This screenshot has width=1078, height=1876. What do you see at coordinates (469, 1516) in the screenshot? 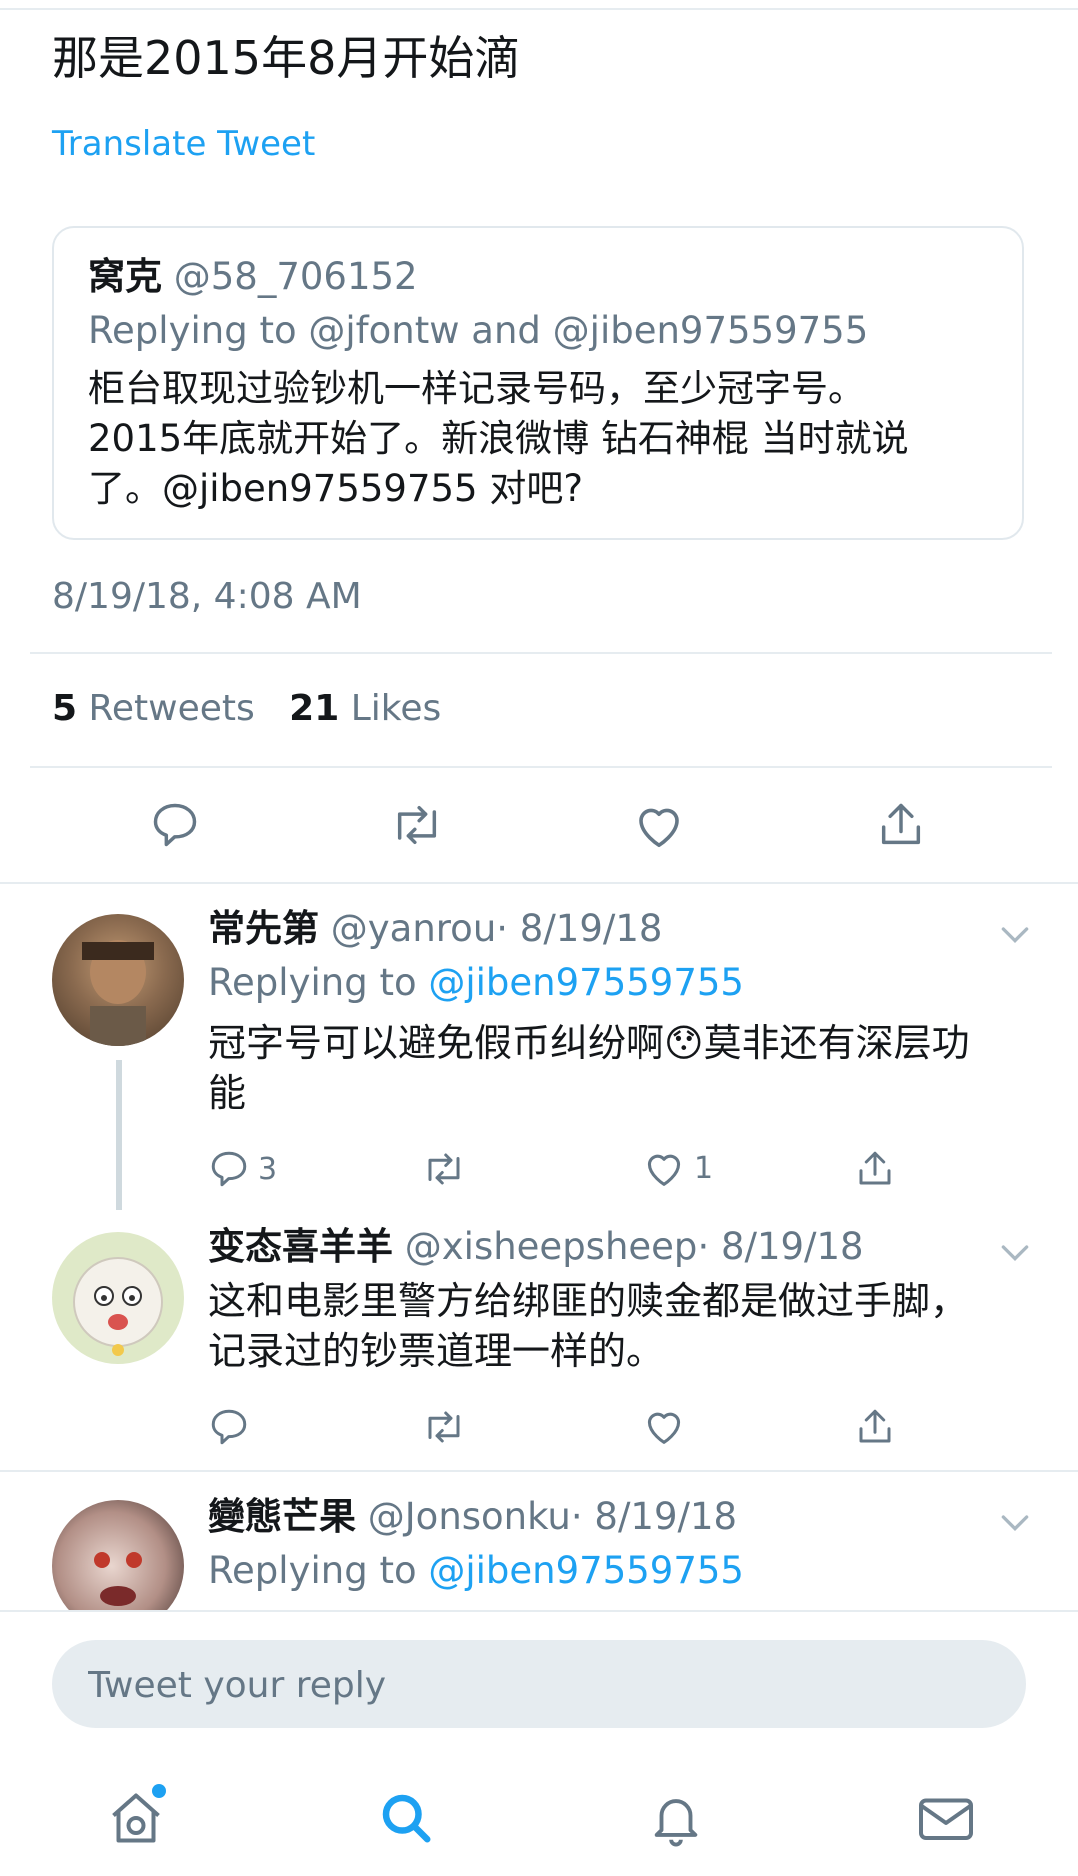
I see `reply-author-handle: @Jonsonku` at bounding box center [469, 1516].